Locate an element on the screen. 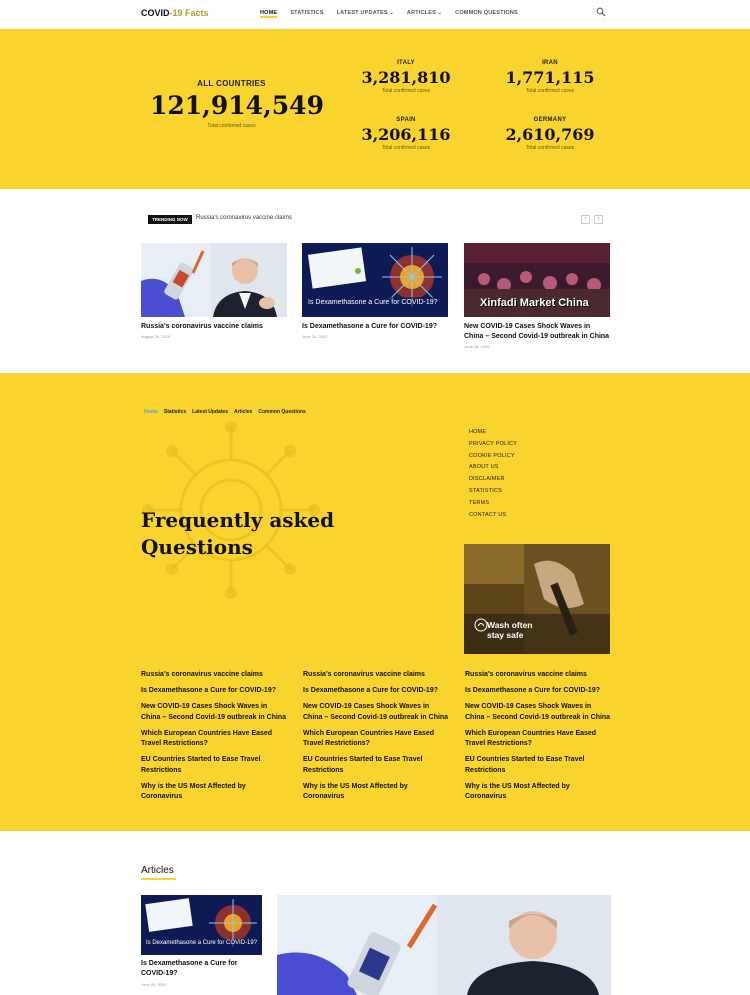 This screenshot has height=995, width=750. footer-link-about-us: ABOUT US is located at coordinates (493, 468).